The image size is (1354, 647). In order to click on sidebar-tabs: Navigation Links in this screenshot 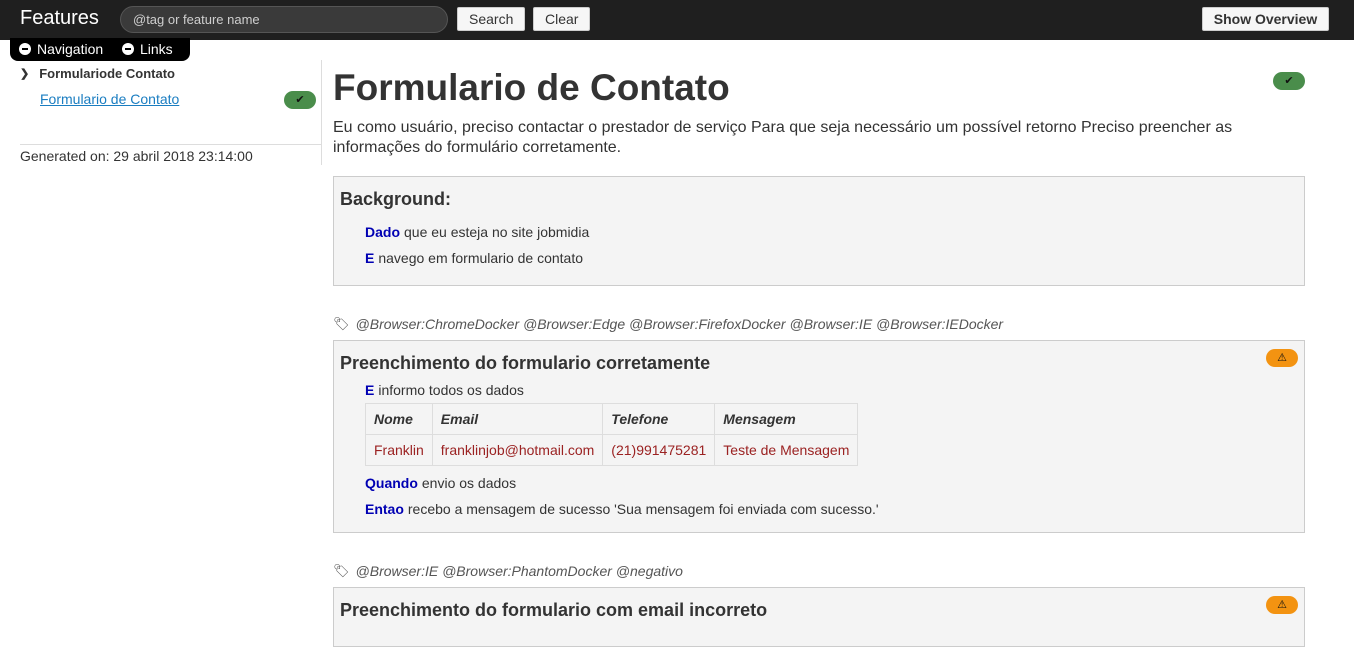, I will do `click(100, 49)`.